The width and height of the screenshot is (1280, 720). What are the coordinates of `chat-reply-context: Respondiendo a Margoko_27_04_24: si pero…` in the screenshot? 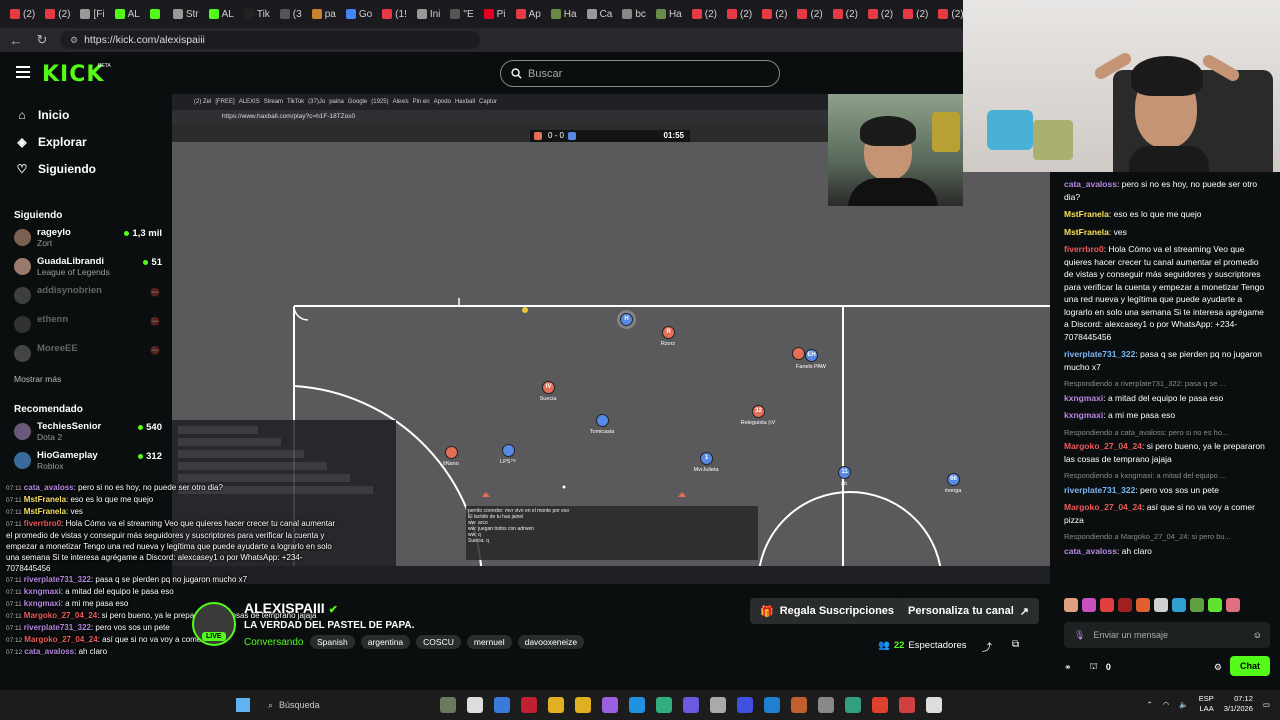 It's located at (1165, 537).